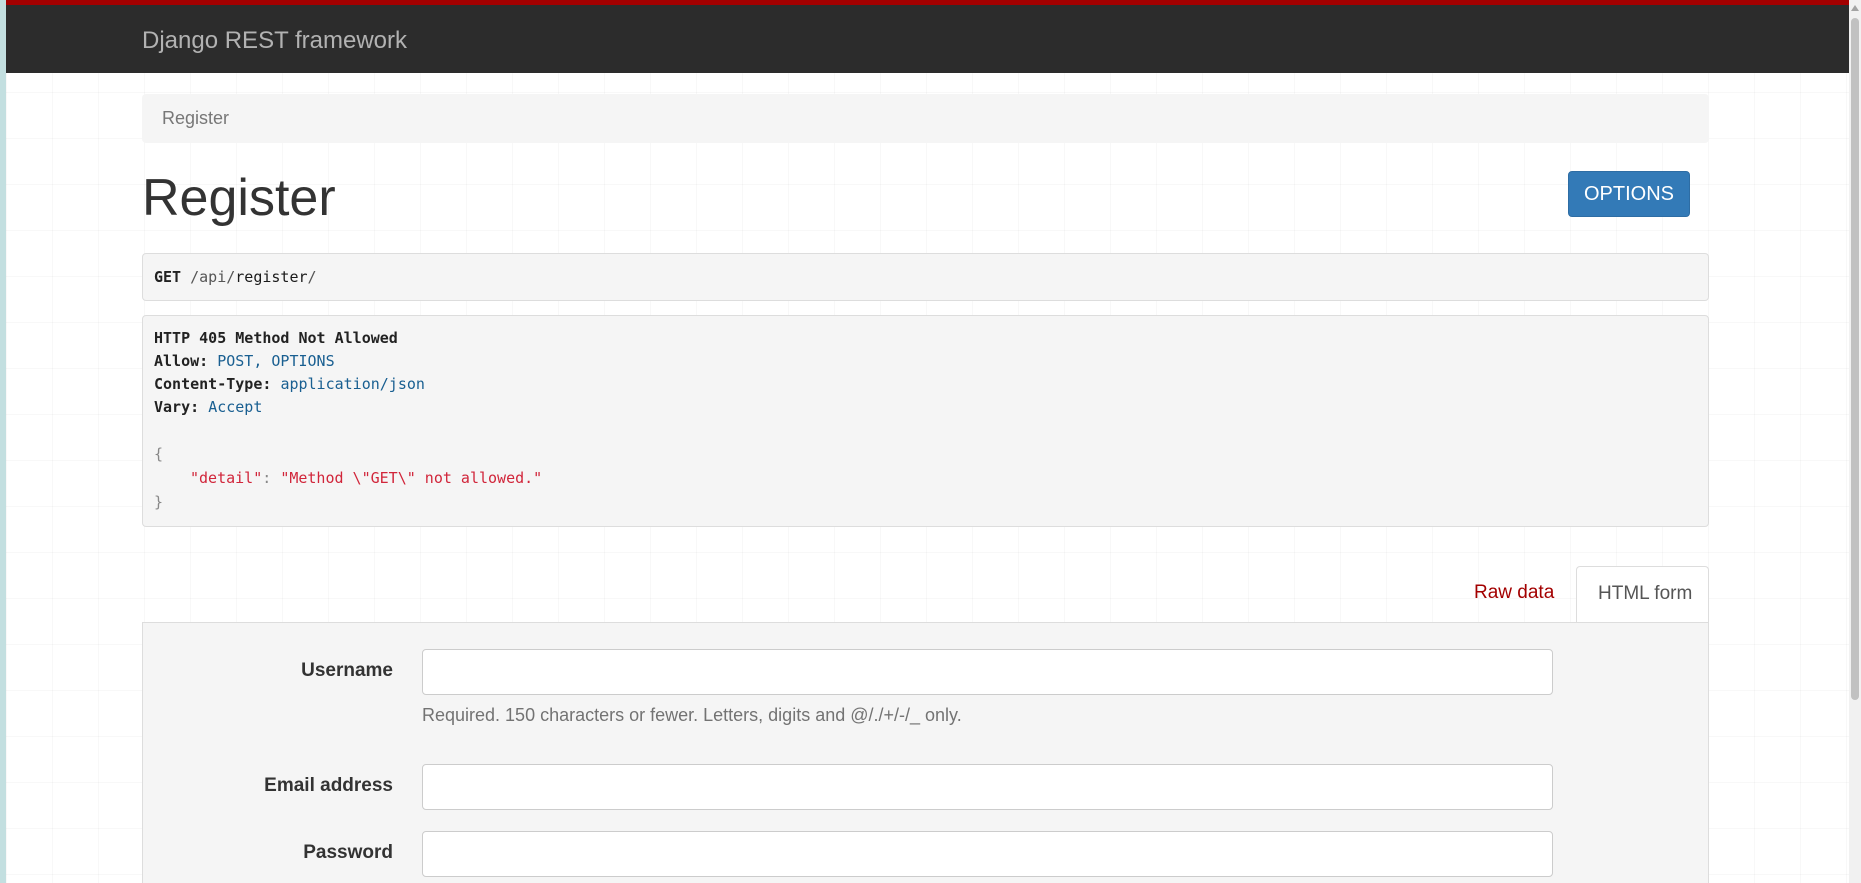 The image size is (1861, 883). Describe the element at coordinates (213, 384) in the screenshot. I see `header-name: Content-Type:` at that location.